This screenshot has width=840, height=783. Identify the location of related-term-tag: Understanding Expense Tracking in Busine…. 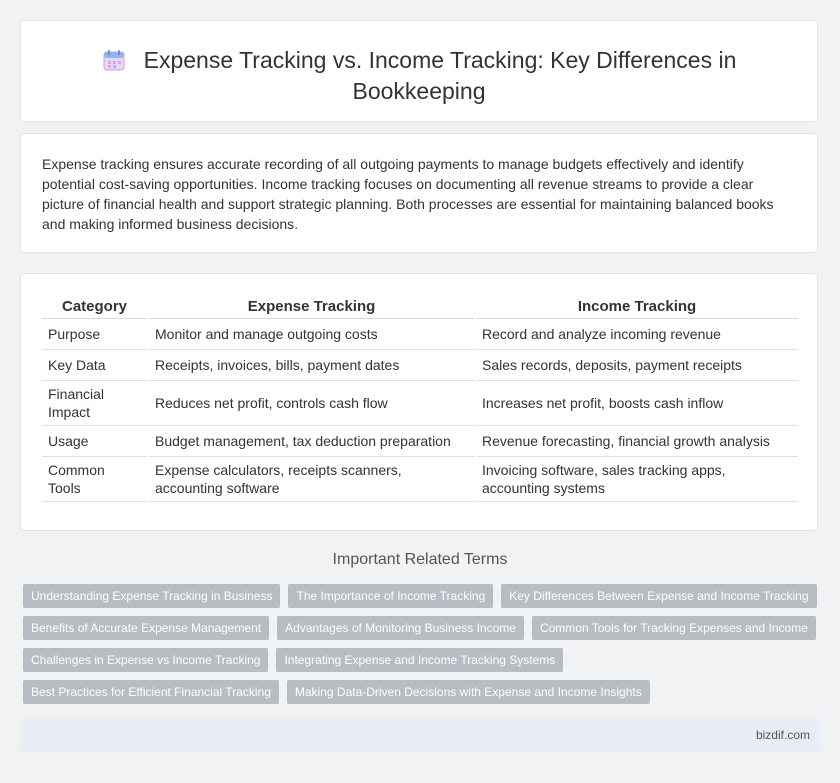
(152, 596).